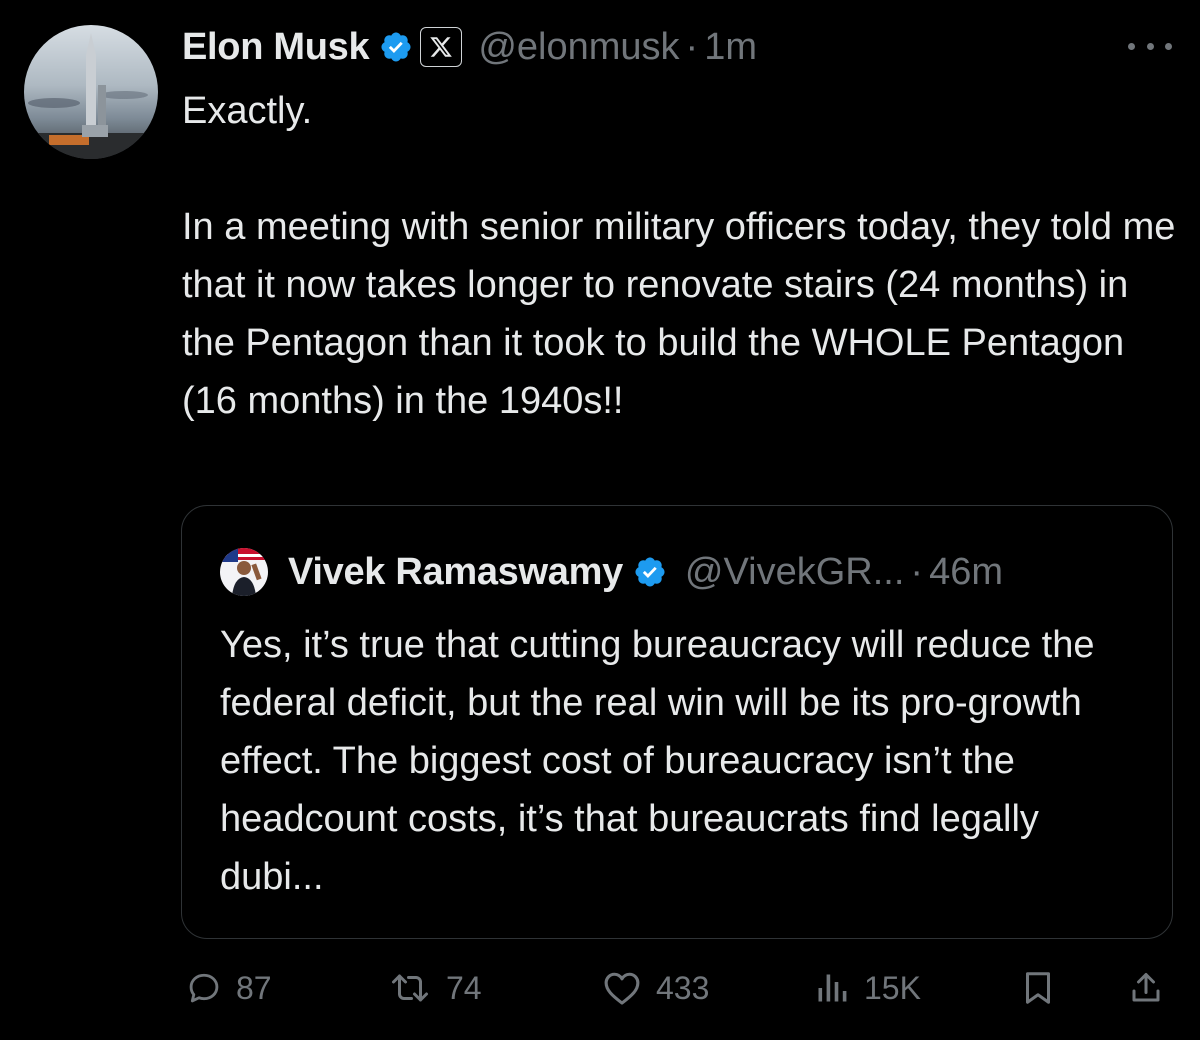 This screenshot has height=1040, width=1200. Describe the element at coordinates (1150, 46) in the screenshot. I see `more-icon` at that location.